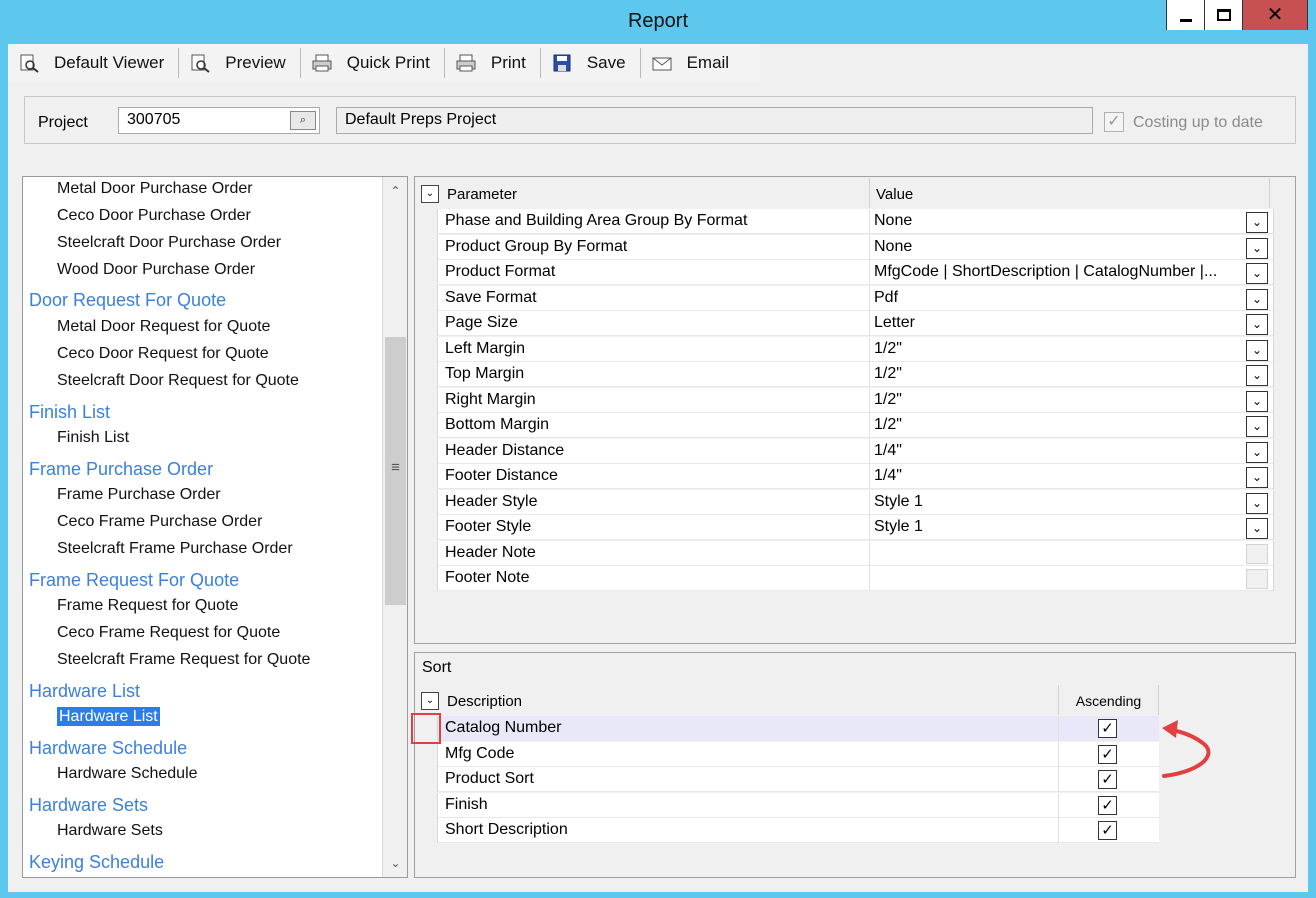 Image resolution: width=1316 pixels, height=898 pixels. What do you see at coordinates (855, 476) in the screenshot?
I see `parameter-row: Footer Distance 1/4" ⌄` at bounding box center [855, 476].